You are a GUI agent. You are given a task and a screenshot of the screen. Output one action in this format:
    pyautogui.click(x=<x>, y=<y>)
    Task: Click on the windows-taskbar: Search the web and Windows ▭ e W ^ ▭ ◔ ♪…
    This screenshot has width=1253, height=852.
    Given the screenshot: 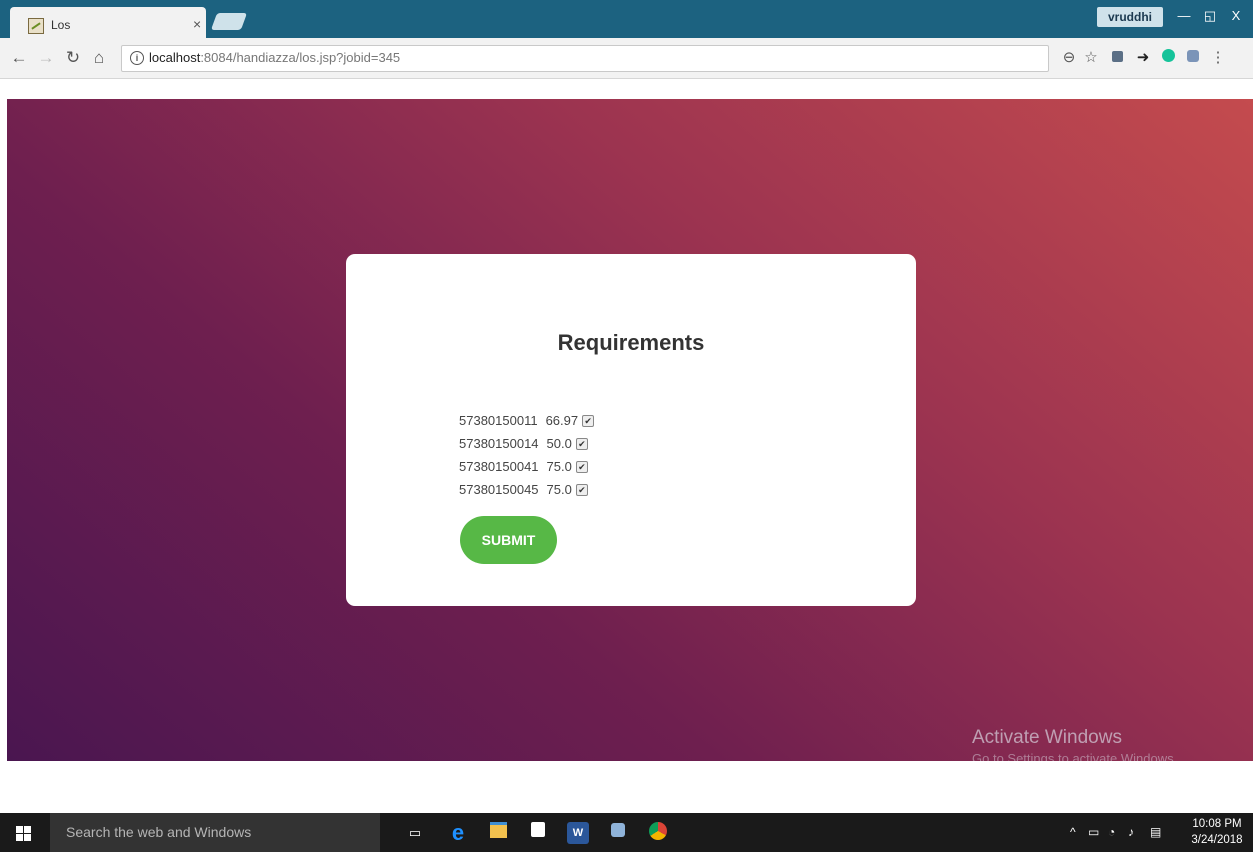 What is the action you would take?
    pyautogui.click(x=626, y=832)
    